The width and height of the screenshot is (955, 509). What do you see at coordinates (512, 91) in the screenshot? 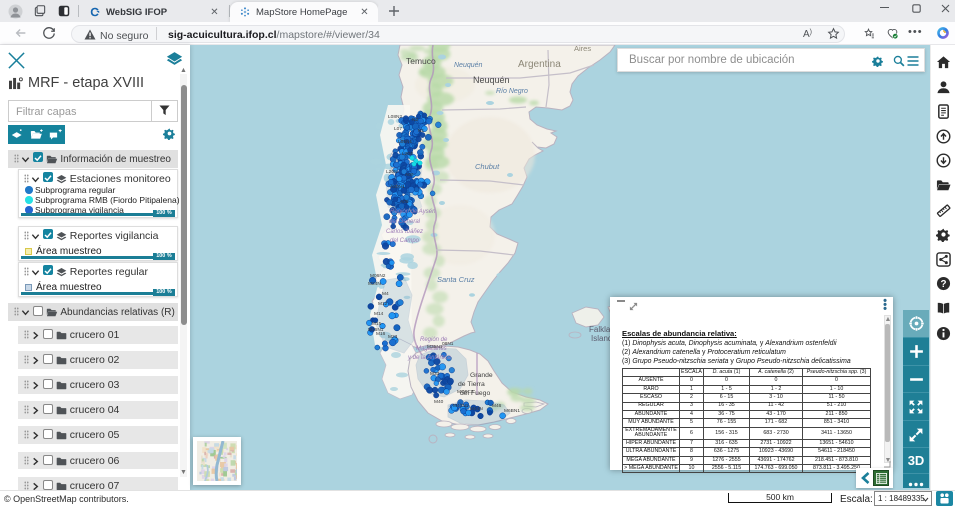
I see `svg-text: Río Negro` at bounding box center [512, 91].